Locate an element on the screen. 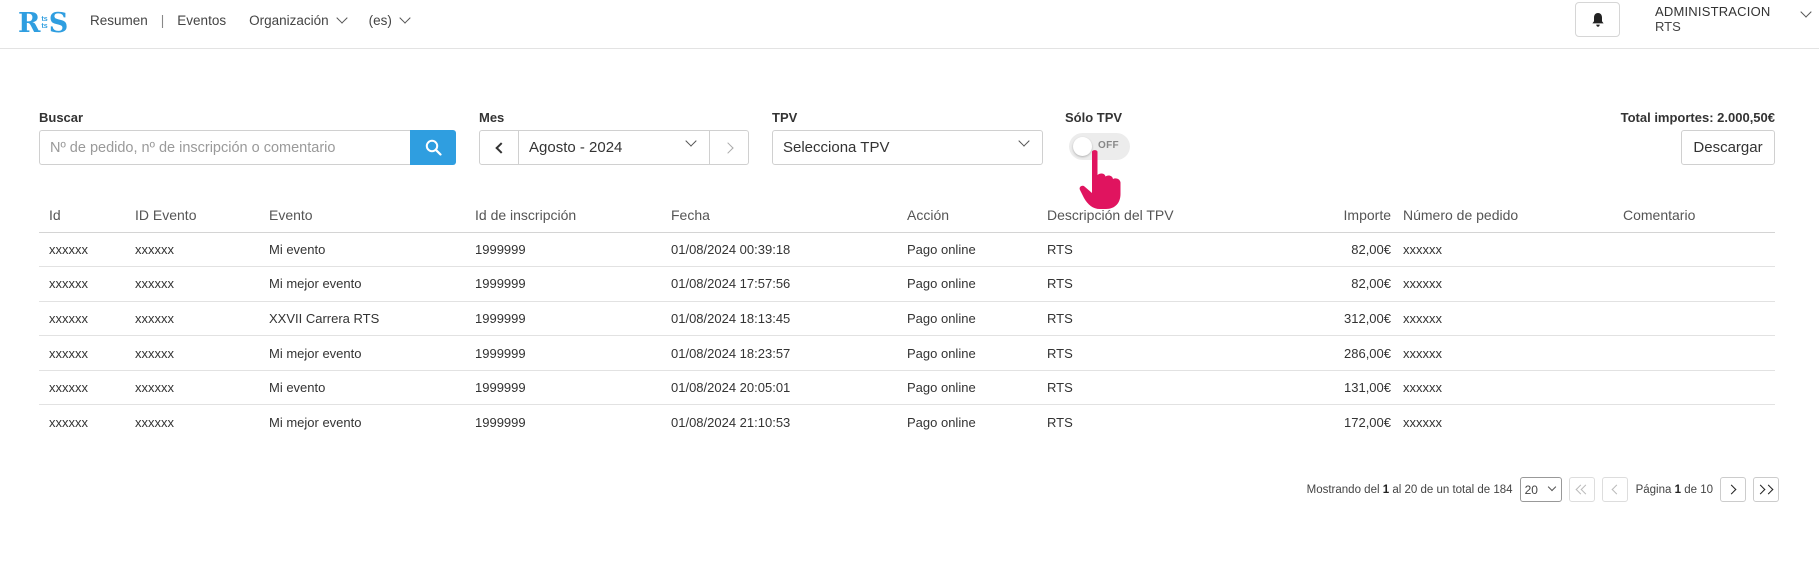  table-cell: XXVII Carrera RTS is located at coordinates (372, 319).